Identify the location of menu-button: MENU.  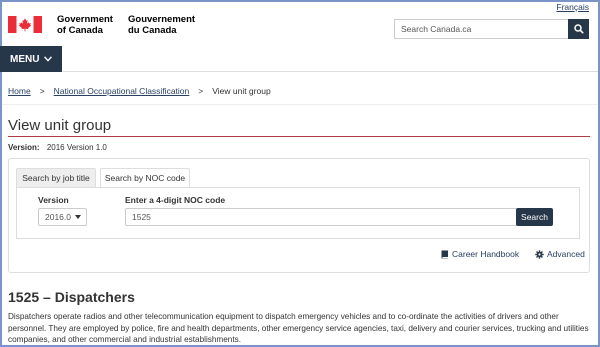
(31, 59).